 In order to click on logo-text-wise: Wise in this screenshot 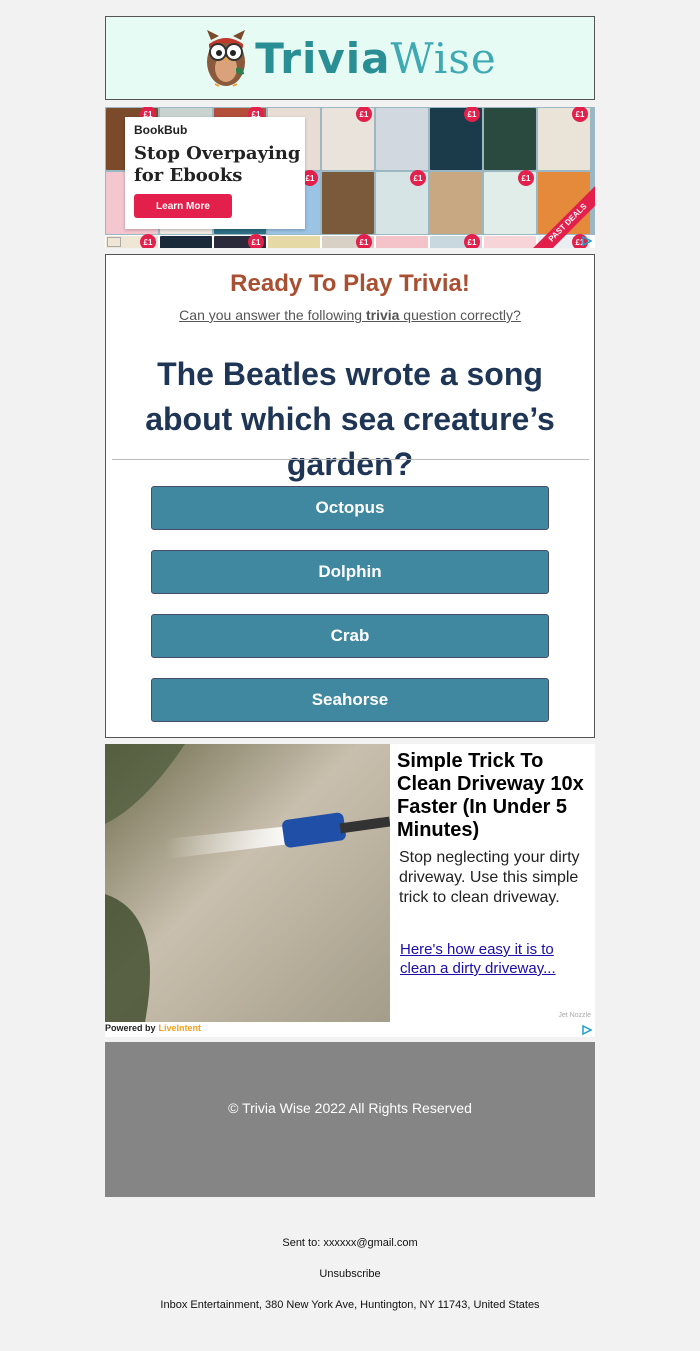, I will do `click(443, 58)`.